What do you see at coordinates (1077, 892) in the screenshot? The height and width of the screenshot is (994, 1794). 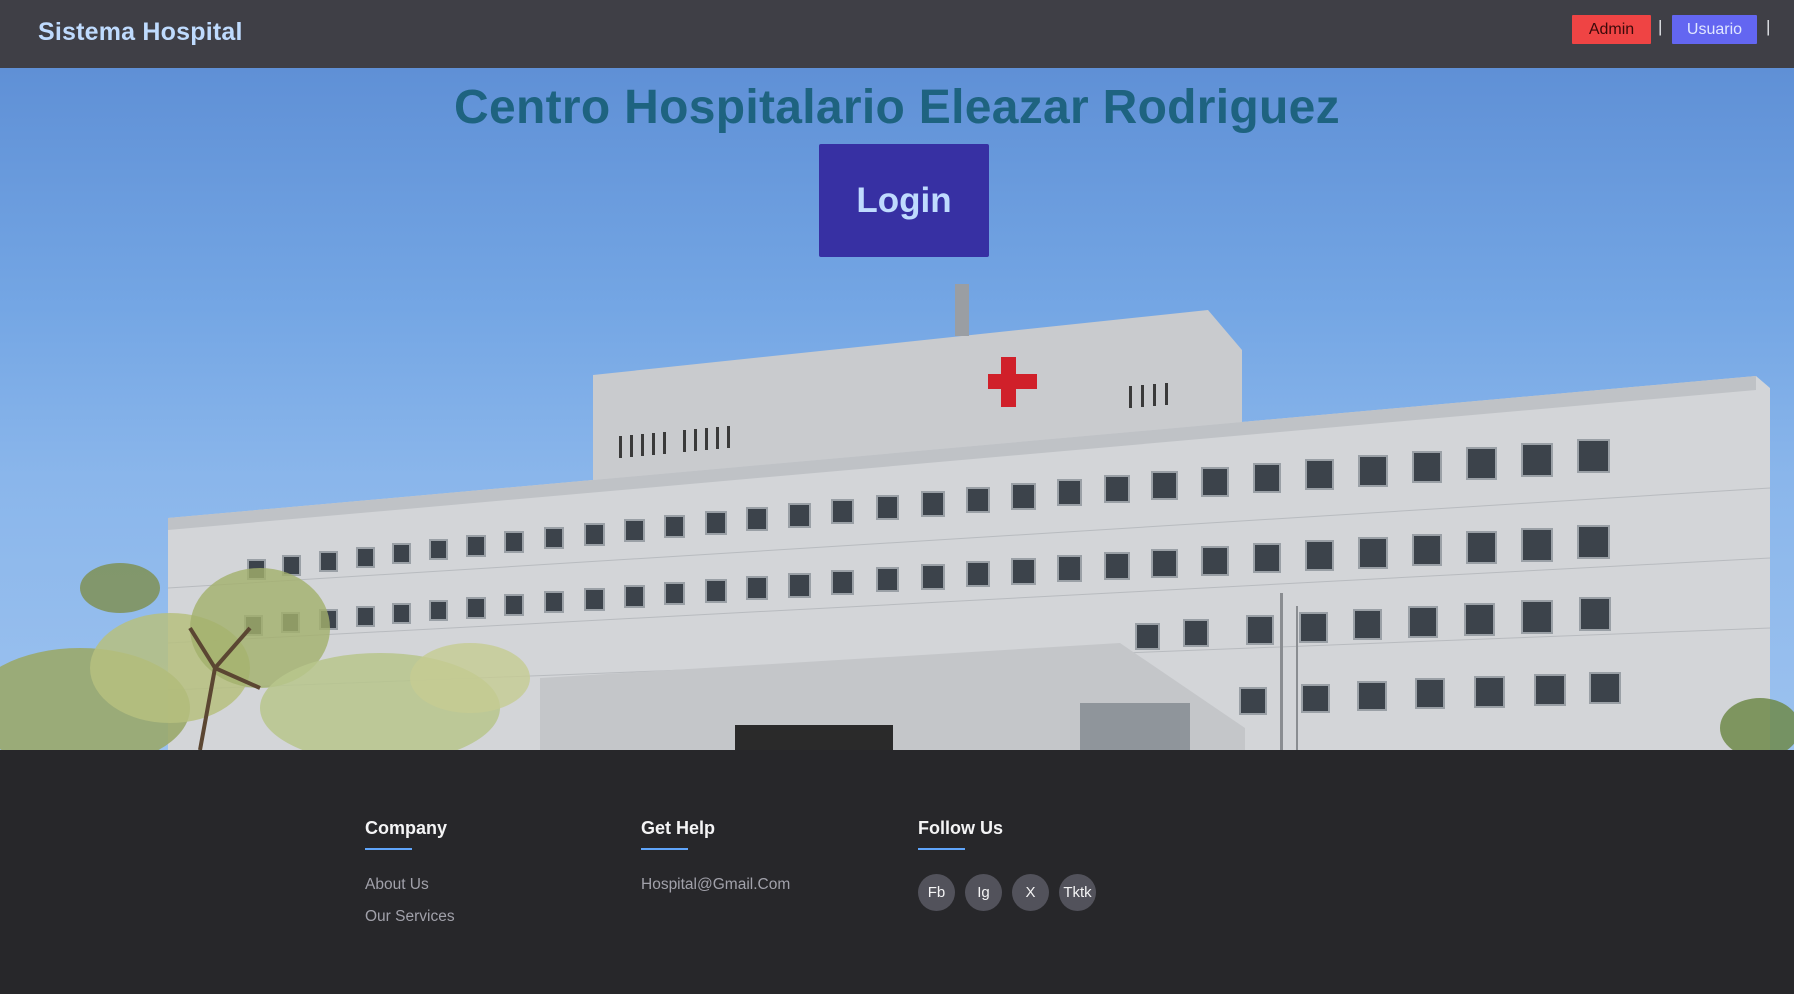 I see `tiktok-icon: Tktk` at bounding box center [1077, 892].